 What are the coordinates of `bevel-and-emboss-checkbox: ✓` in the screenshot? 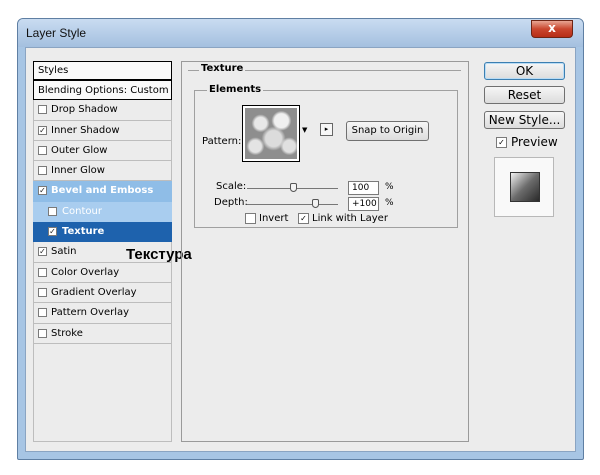 It's located at (42, 191).